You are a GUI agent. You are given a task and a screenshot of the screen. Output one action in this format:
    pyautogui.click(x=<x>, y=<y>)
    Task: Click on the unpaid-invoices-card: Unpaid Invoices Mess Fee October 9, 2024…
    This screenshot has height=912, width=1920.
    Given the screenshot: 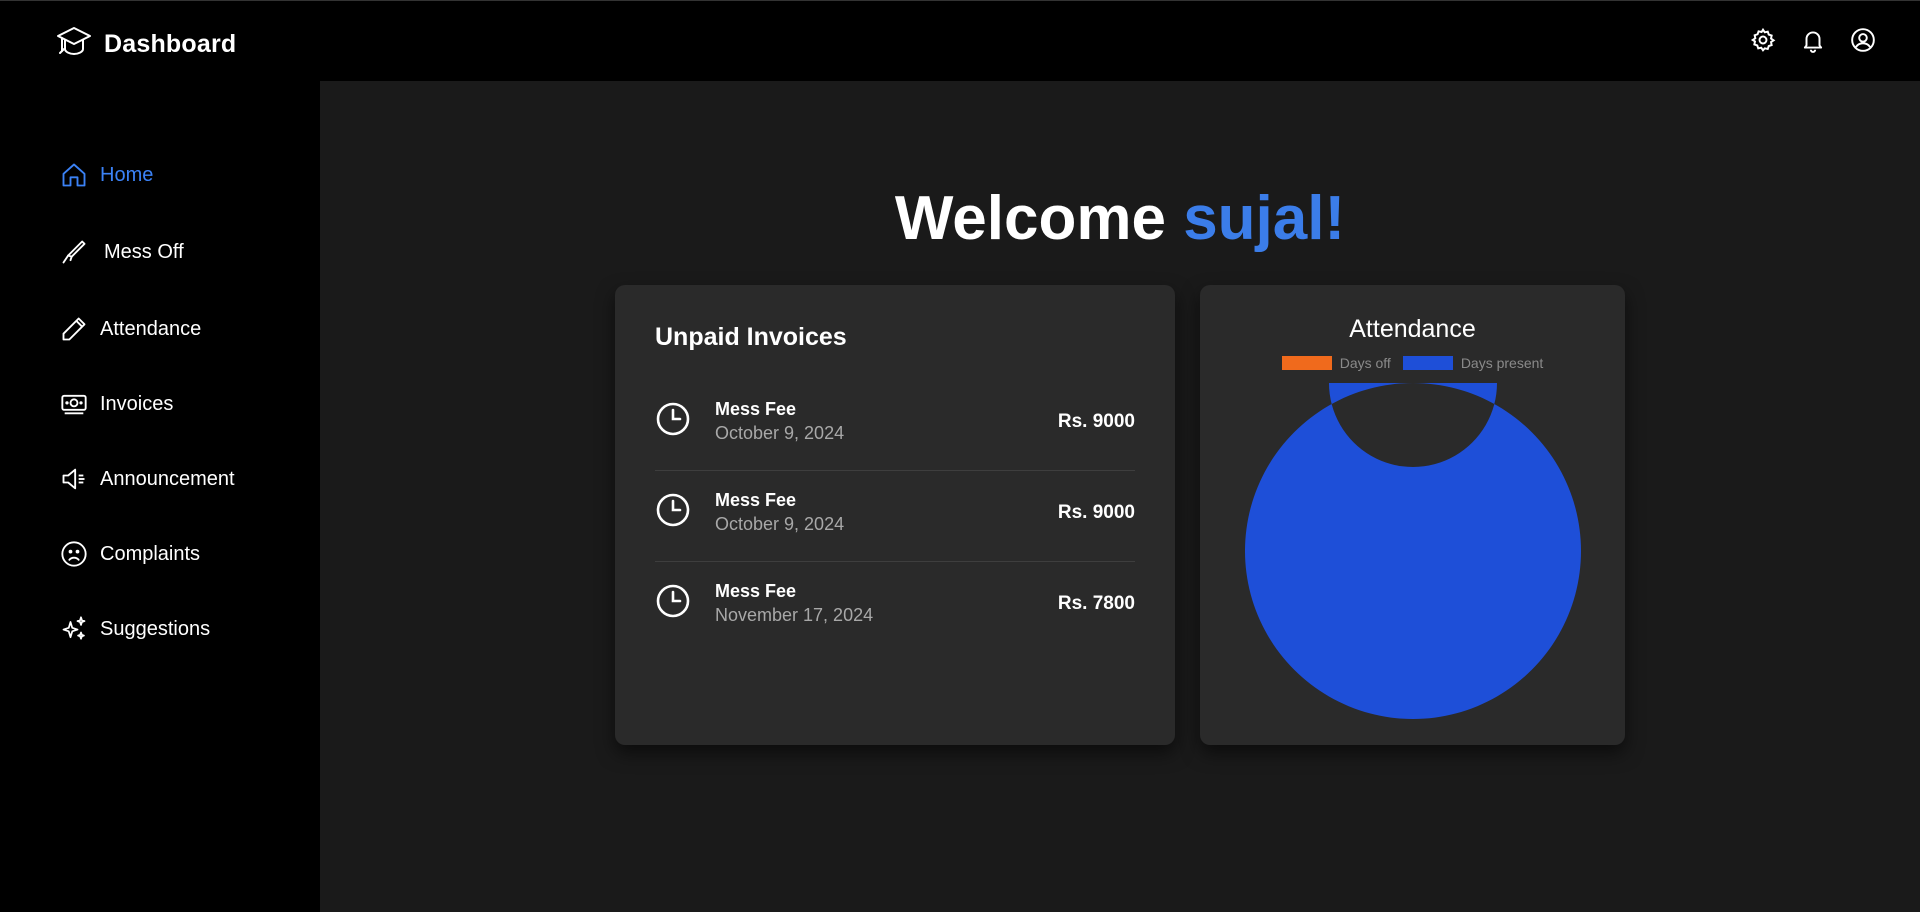 What is the action you would take?
    pyautogui.click(x=895, y=515)
    